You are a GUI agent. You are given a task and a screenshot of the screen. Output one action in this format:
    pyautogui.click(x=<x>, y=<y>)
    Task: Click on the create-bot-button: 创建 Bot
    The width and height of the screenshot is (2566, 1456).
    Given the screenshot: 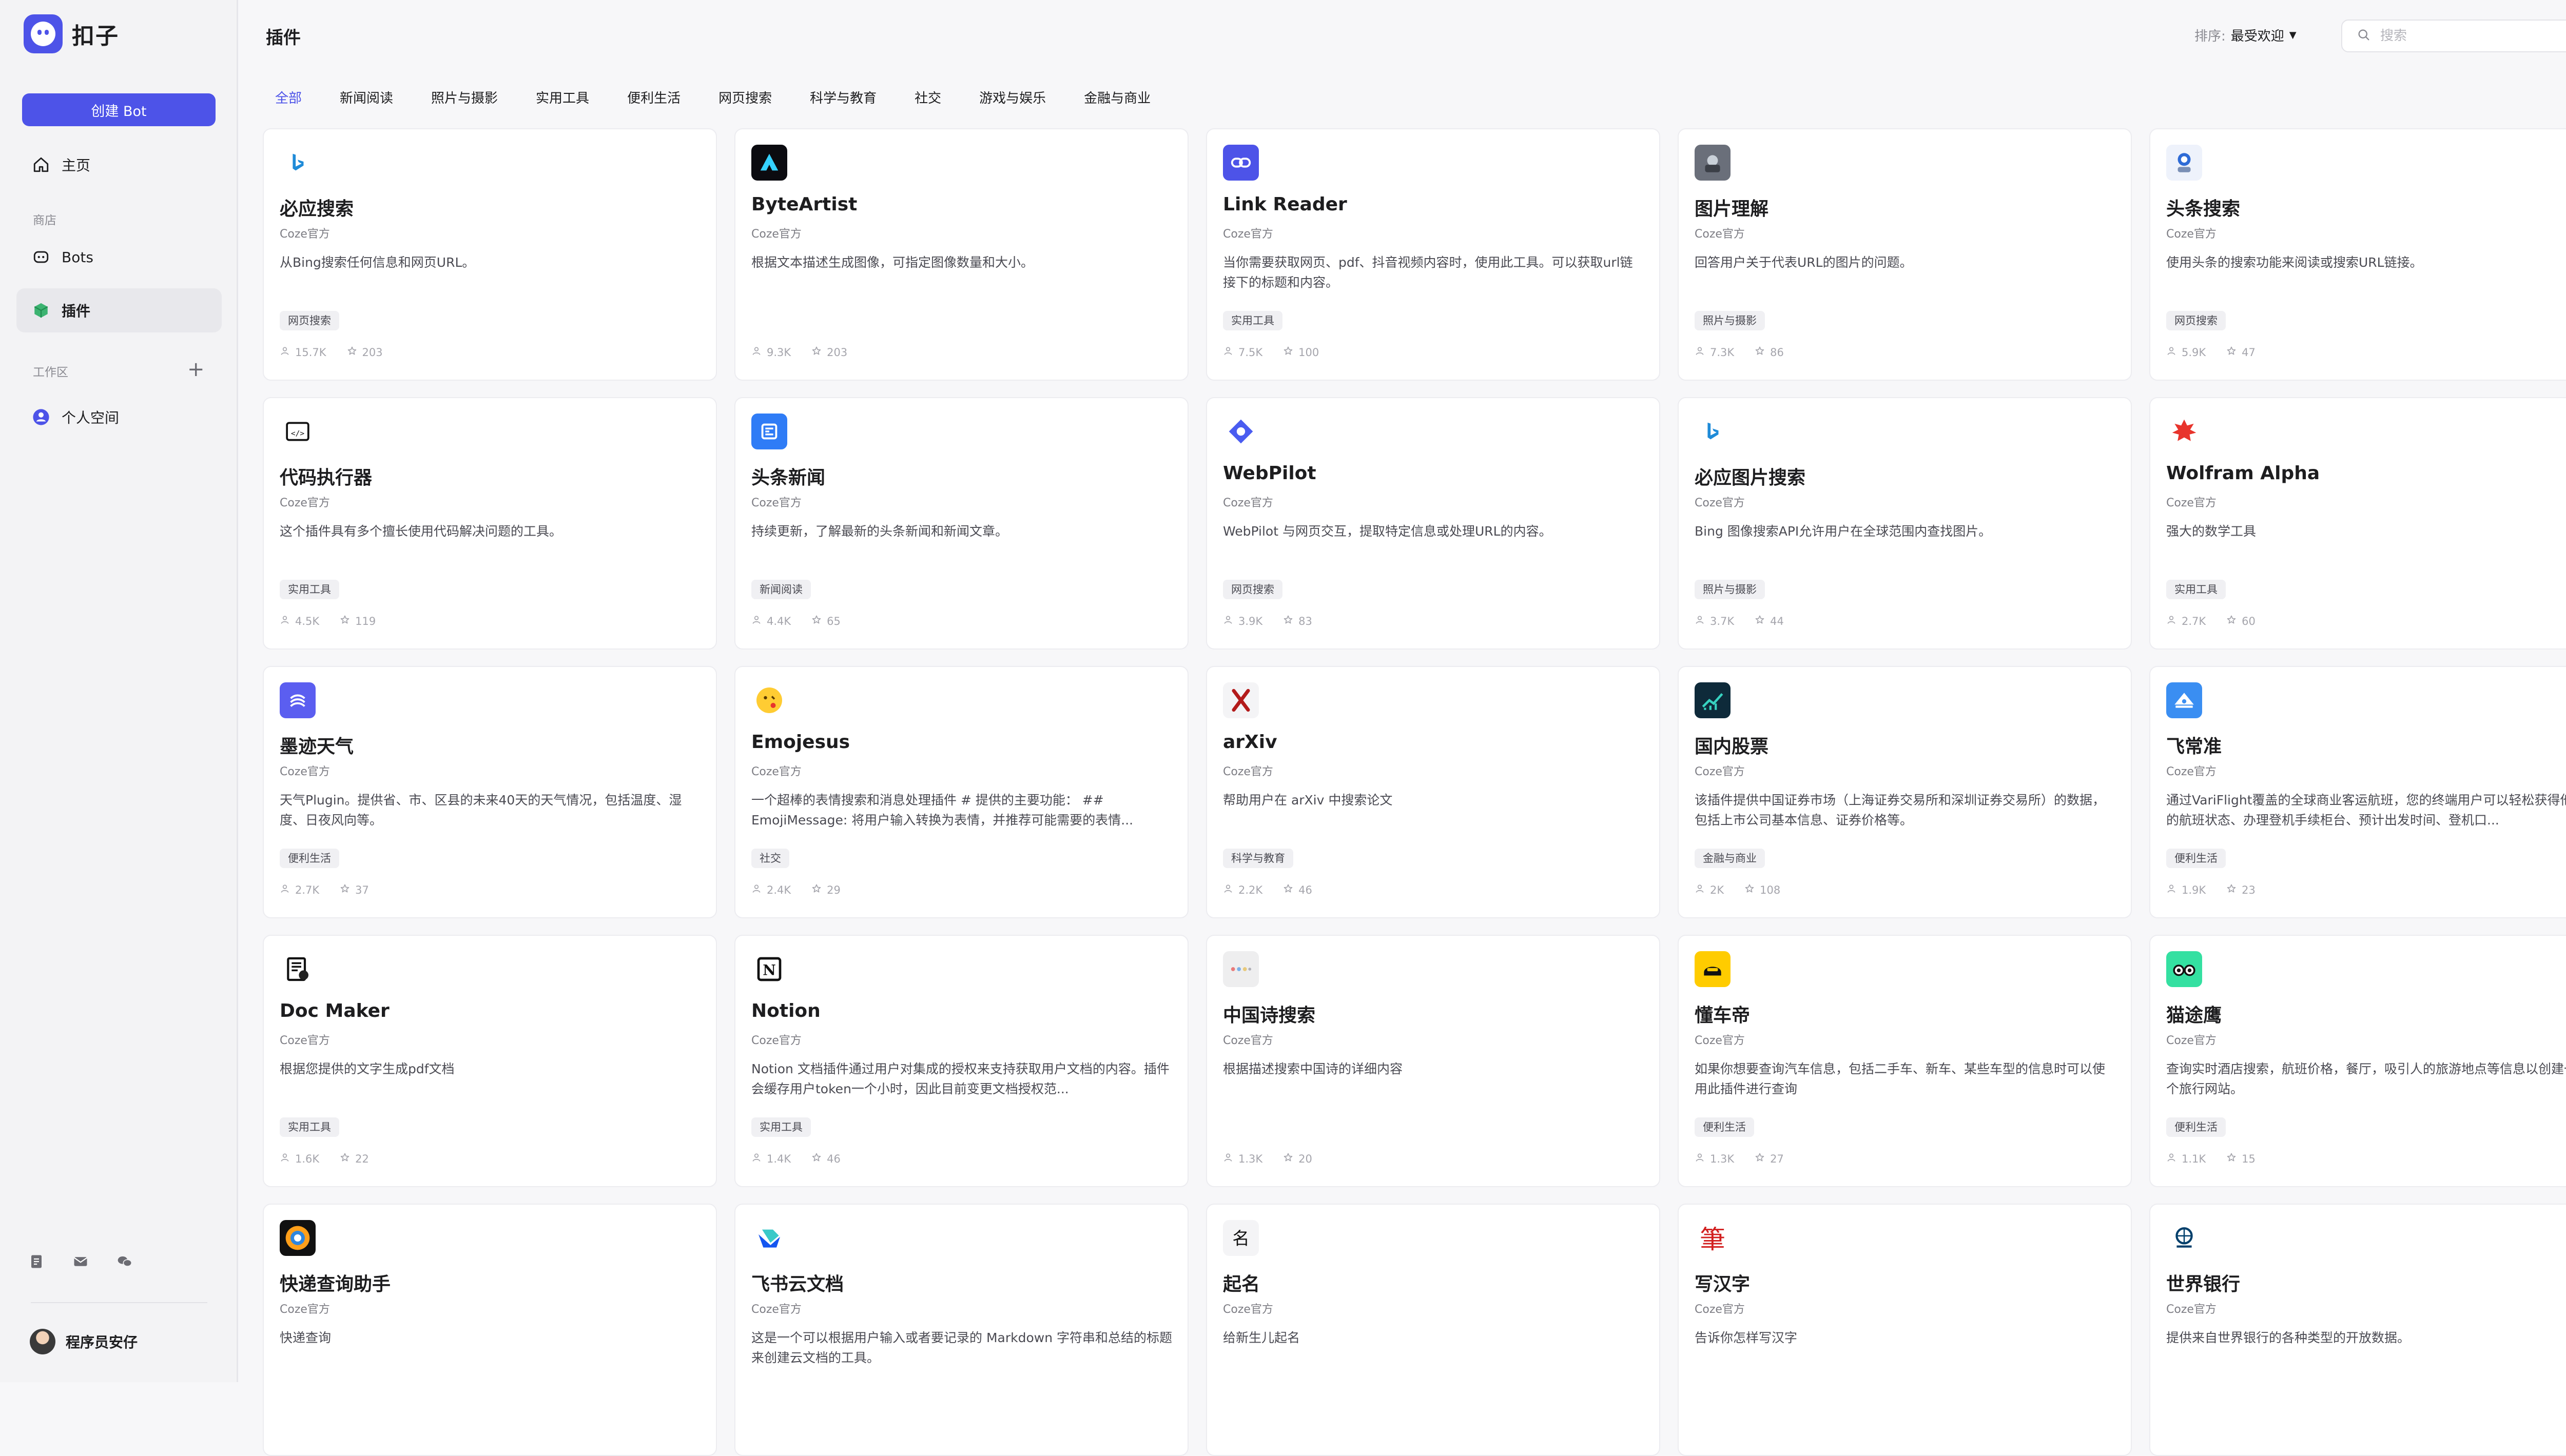 What is the action you would take?
    pyautogui.click(x=119, y=109)
    